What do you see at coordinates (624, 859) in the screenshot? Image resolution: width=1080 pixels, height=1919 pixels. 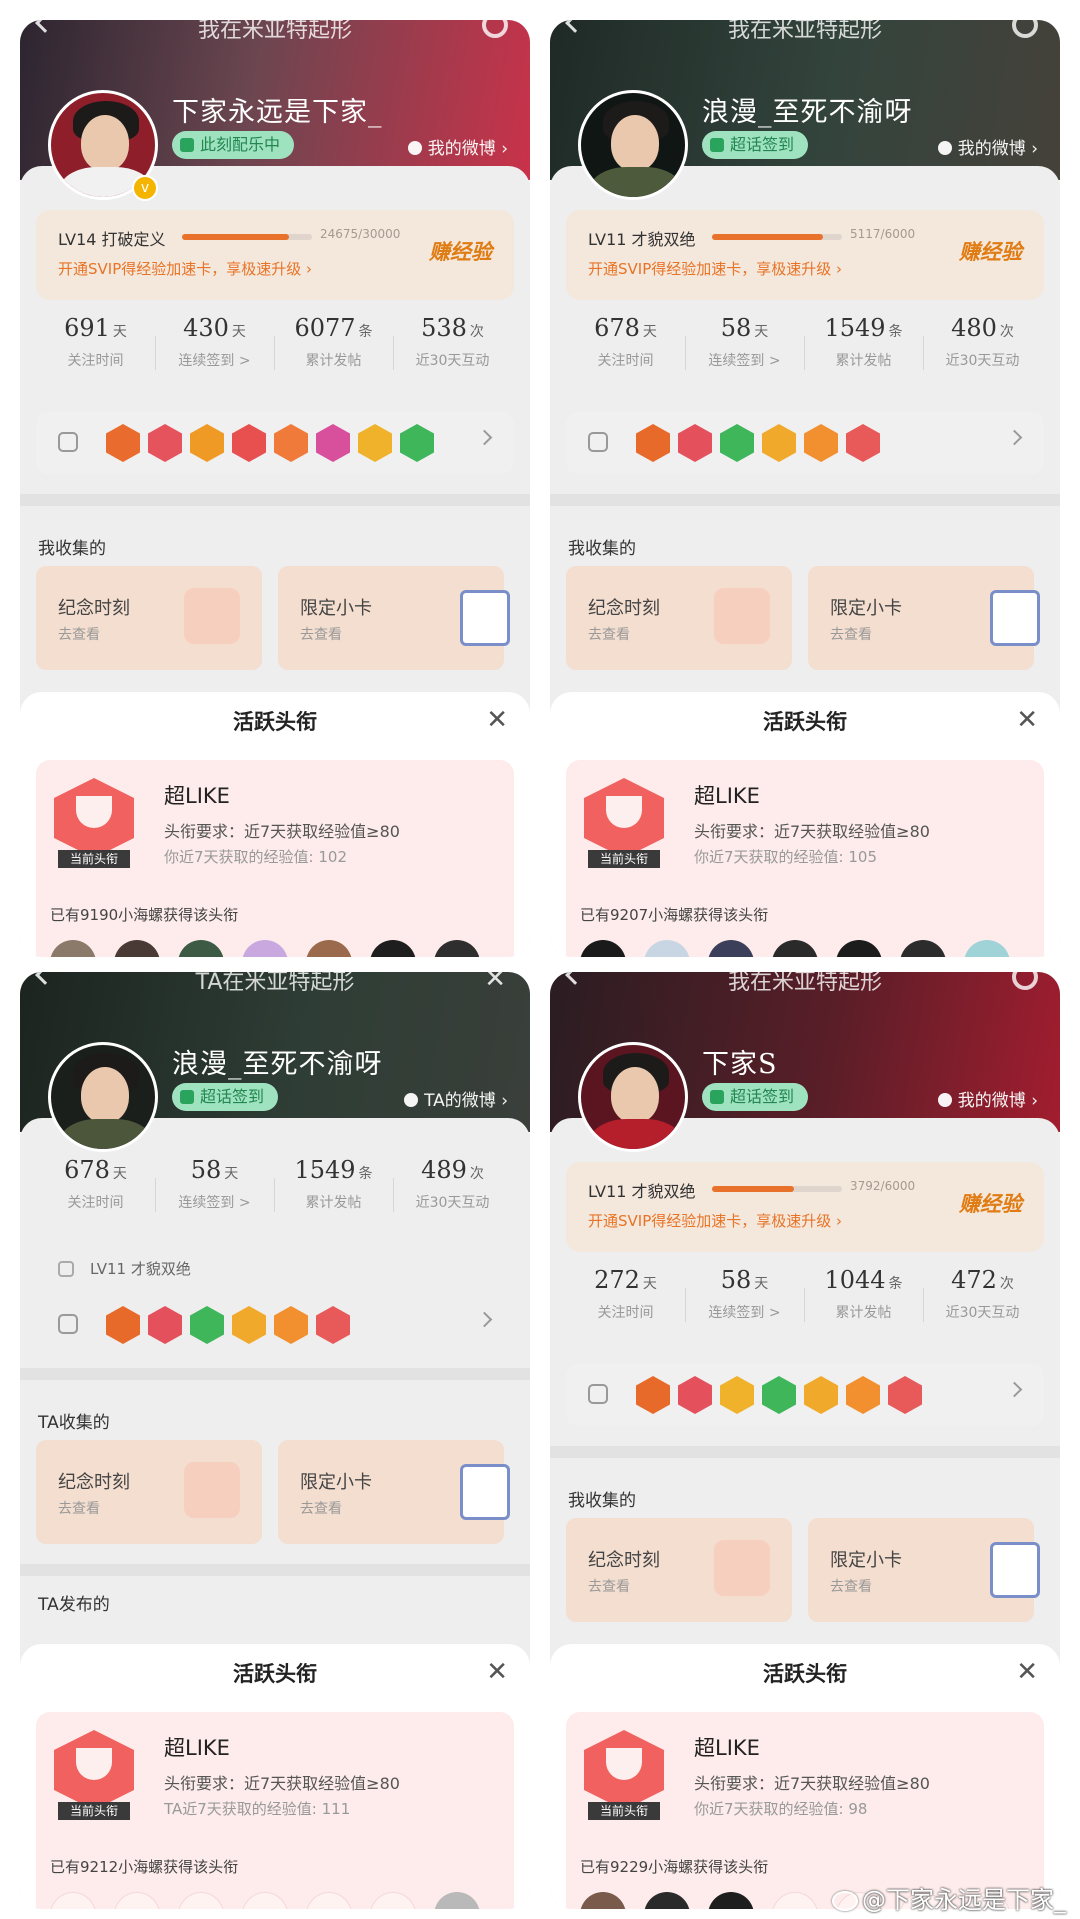 I see `current-title-ribbon: 当前头衔` at bounding box center [624, 859].